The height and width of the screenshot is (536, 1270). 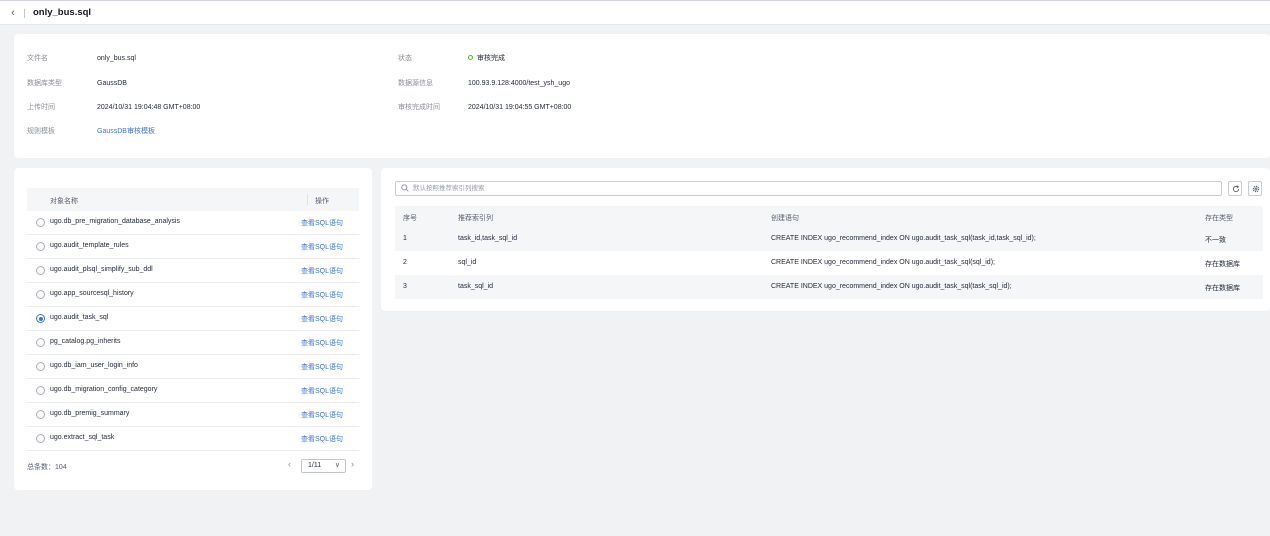 What do you see at coordinates (1215, 240) in the screenshot?
I see `cell-exist-type: 不一致` at bounding box center [1215, 240].